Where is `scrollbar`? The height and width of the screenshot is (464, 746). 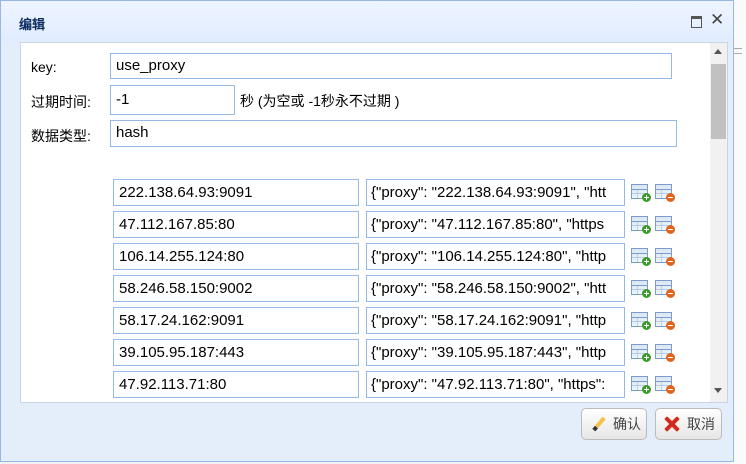 scrollbar is located at coordinates (718, 222).